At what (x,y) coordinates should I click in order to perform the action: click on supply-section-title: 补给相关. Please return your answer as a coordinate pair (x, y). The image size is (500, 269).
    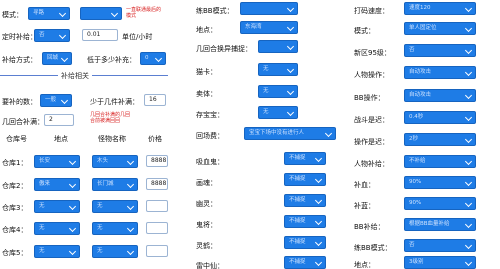
    Looking at the image, I should click on (75, 76).